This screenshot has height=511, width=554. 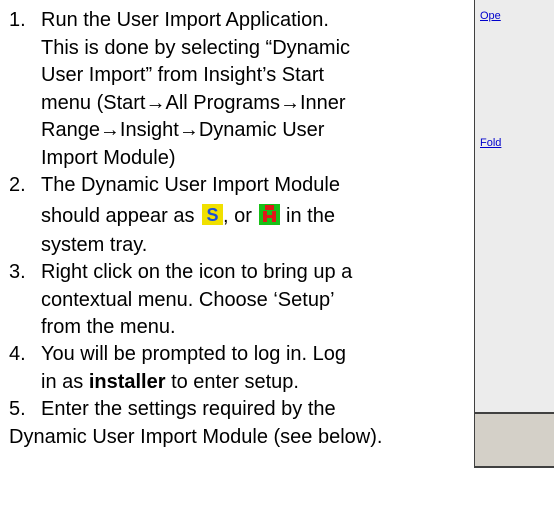 What do you see at coordinates (196, 47) in the screenshot?
I see `step-line: This is done by selecting “Dynamic` at bounding box center [196, 47].